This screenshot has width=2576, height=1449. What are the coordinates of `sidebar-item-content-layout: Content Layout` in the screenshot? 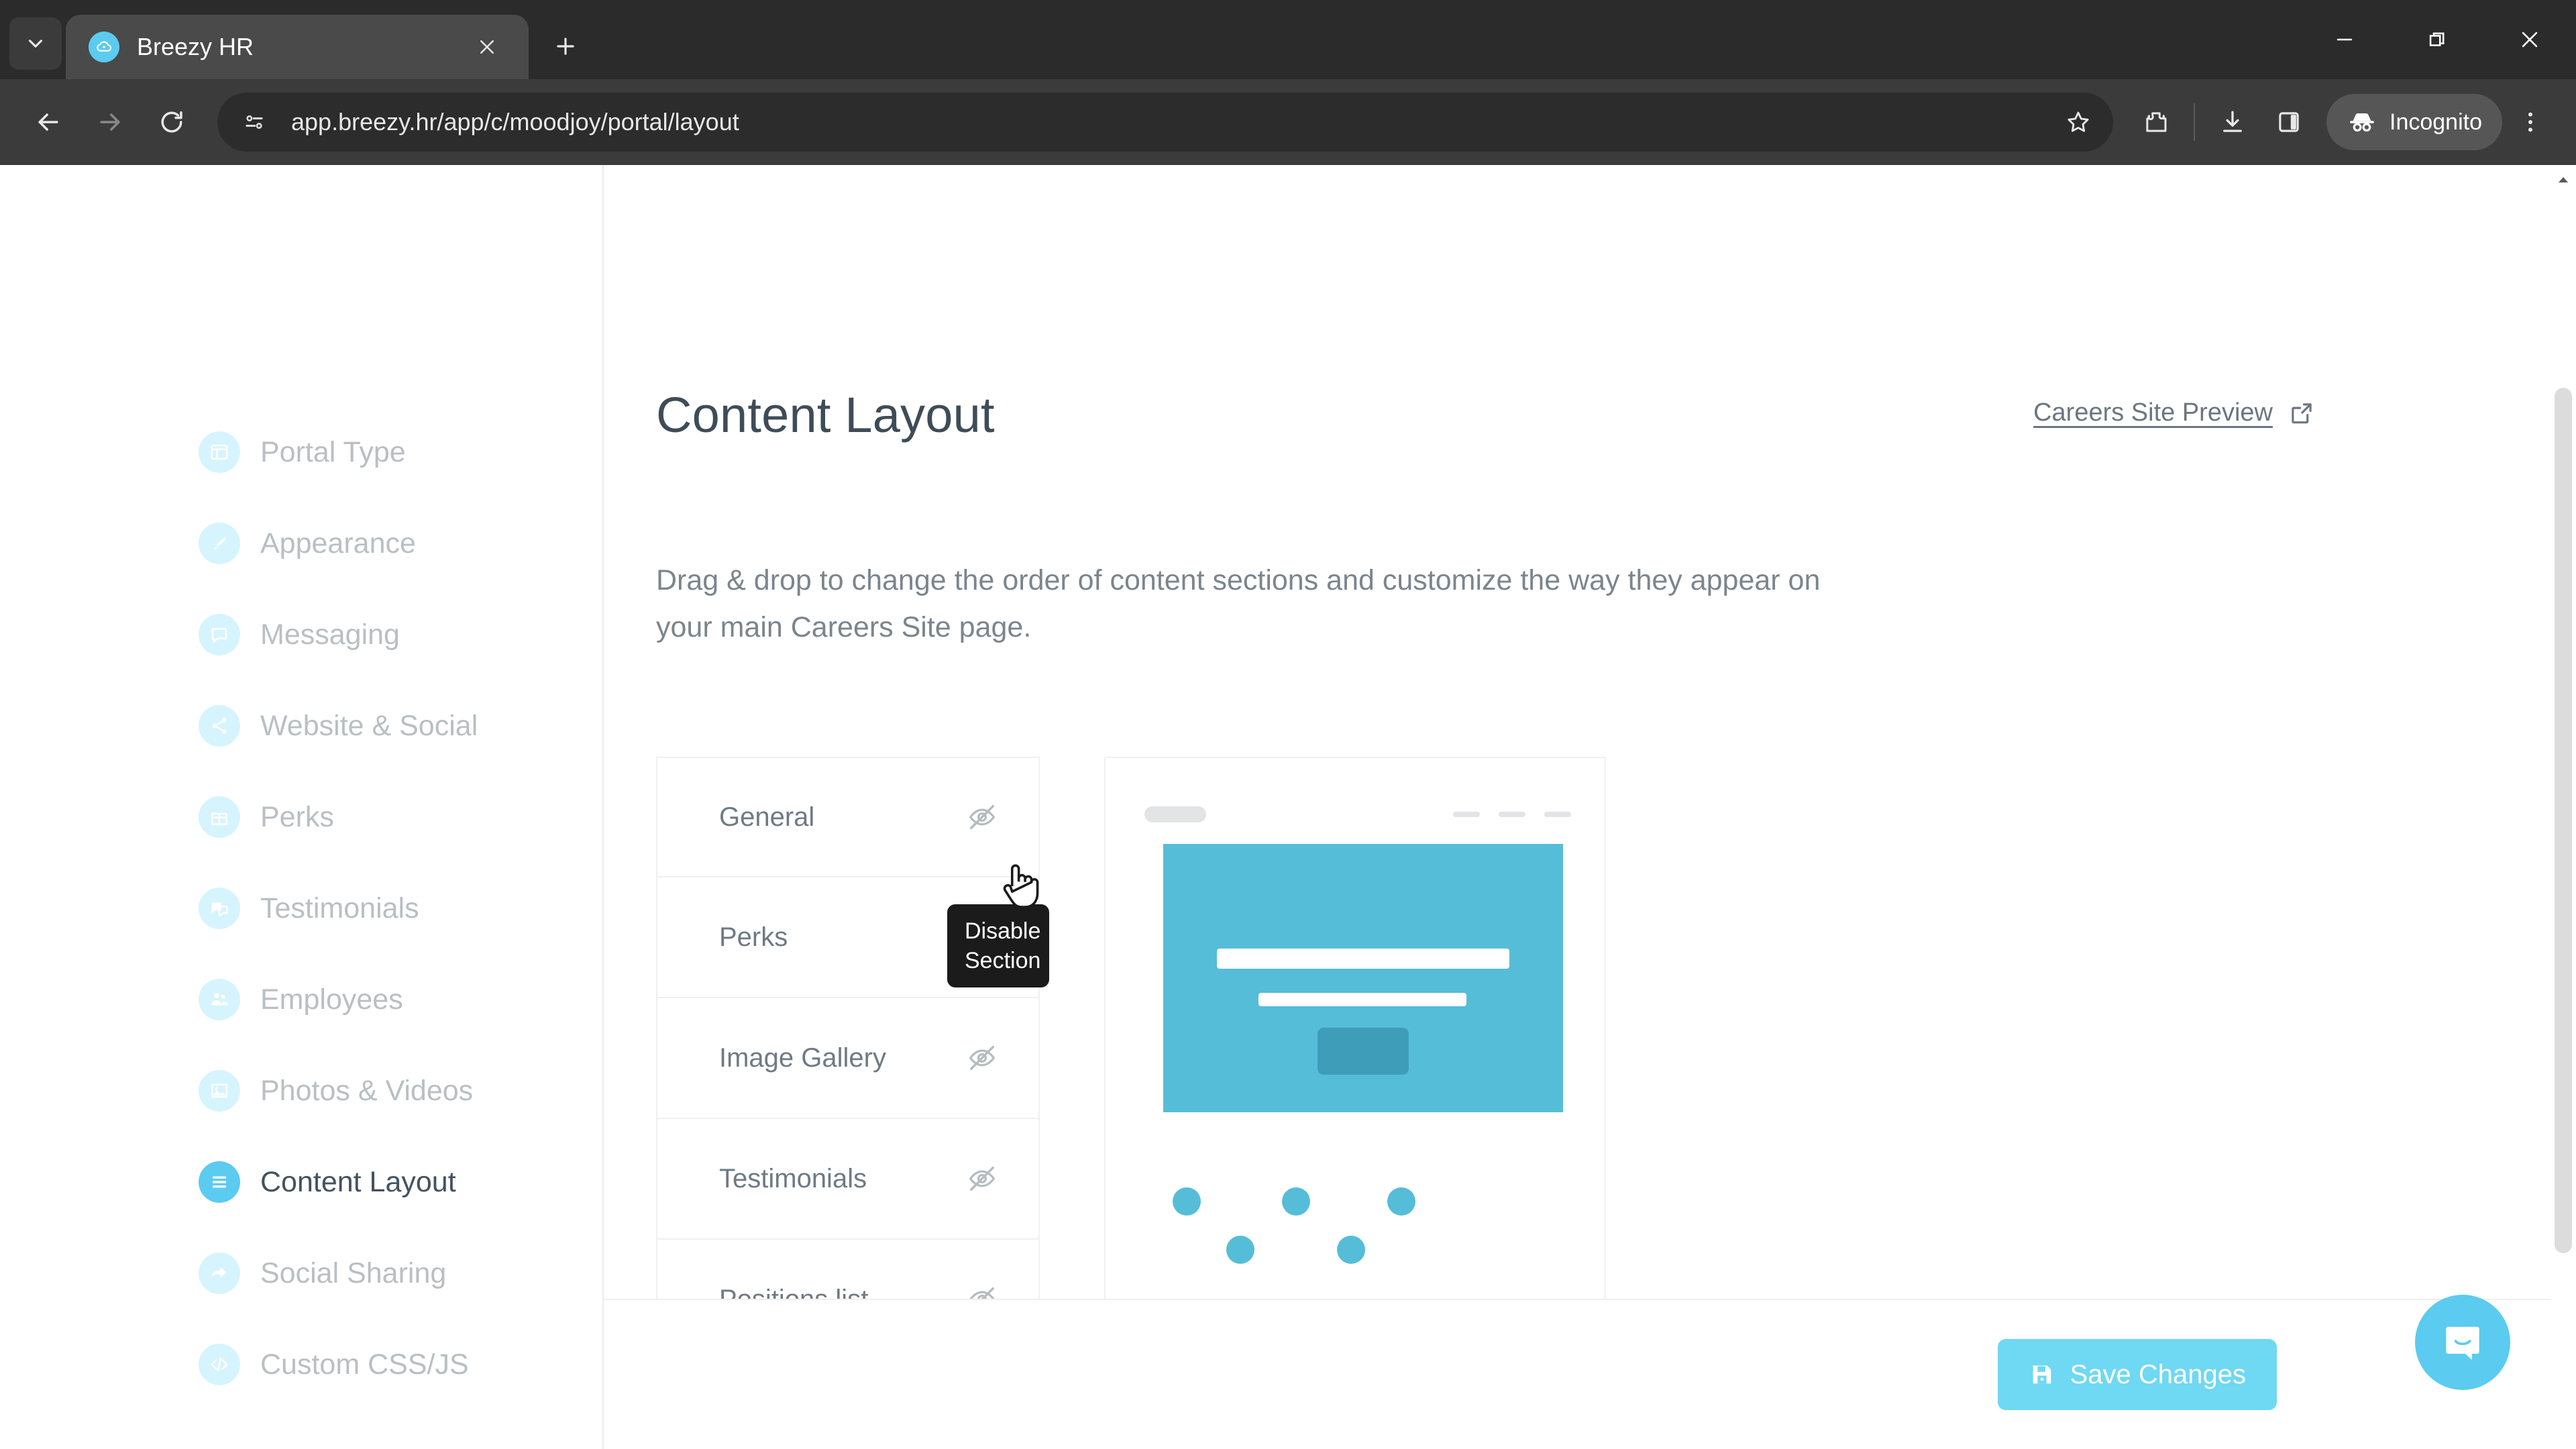 It's located at (400, 1182).